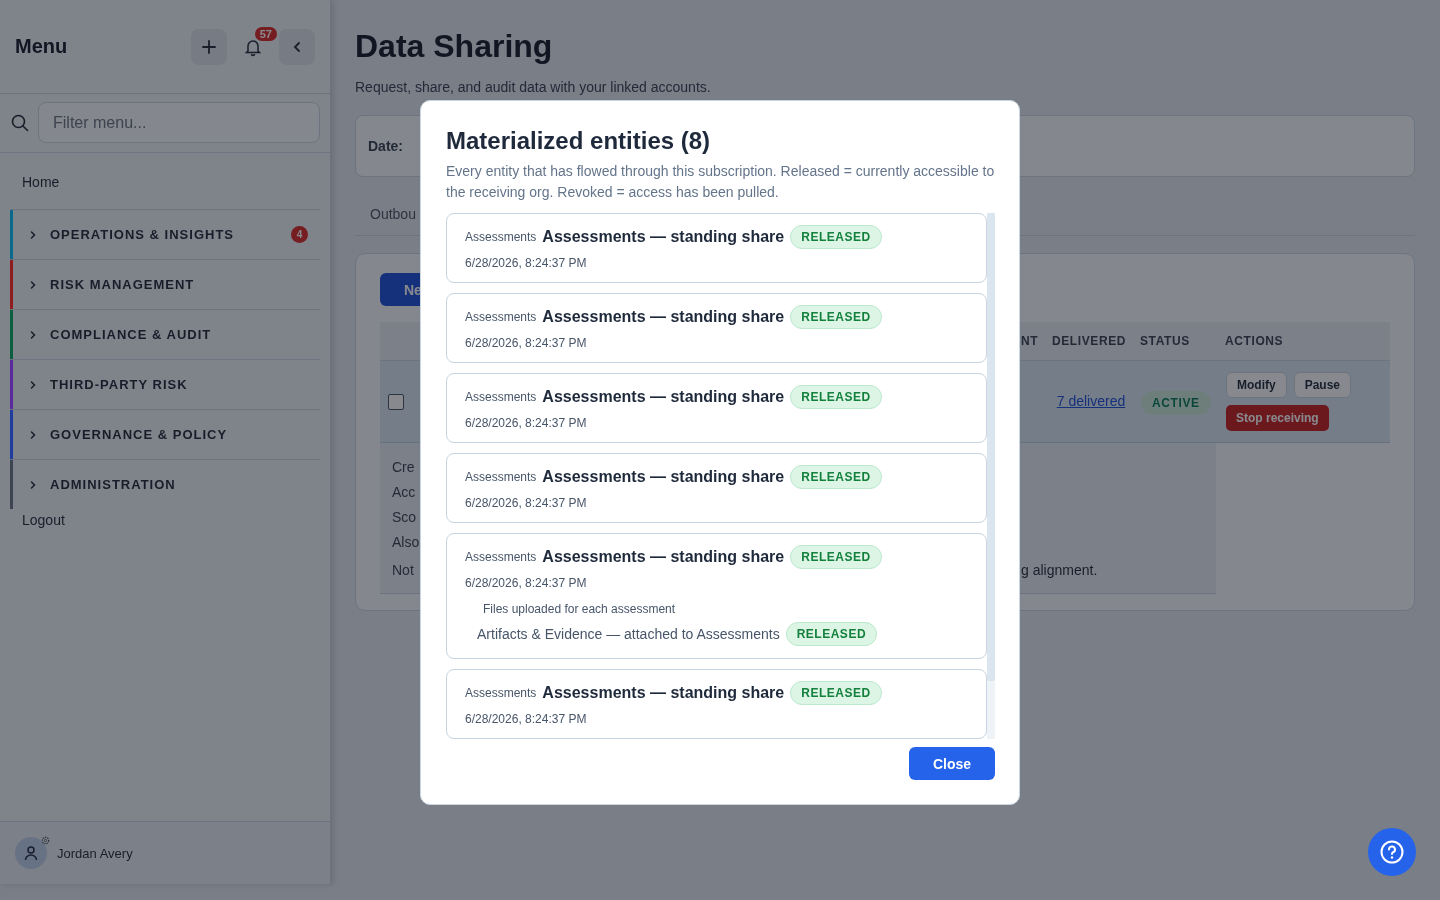 The width and height of the screenshot is (1440, 900). What do you see at coordinates (952, 763) in the screenshot?
I see `close-button: Close` at bounding box center [952, 763].